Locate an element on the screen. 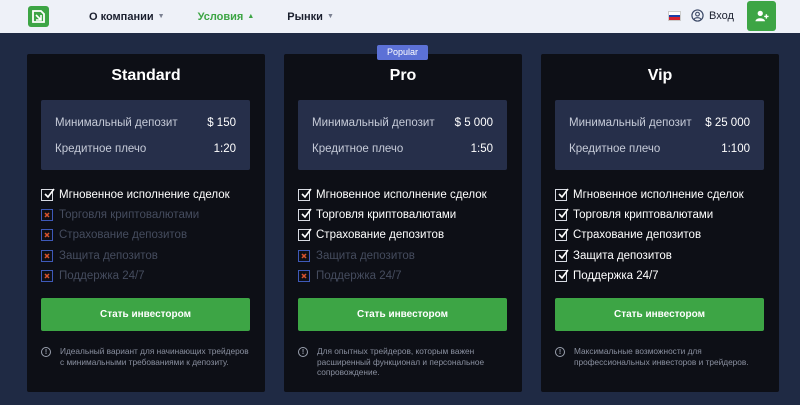 The height and width of the screenshot is (405, 800). site-header: О компании ▼ Условия ▲ Рынки ▼ Вход is located at coordinates (400, 16).